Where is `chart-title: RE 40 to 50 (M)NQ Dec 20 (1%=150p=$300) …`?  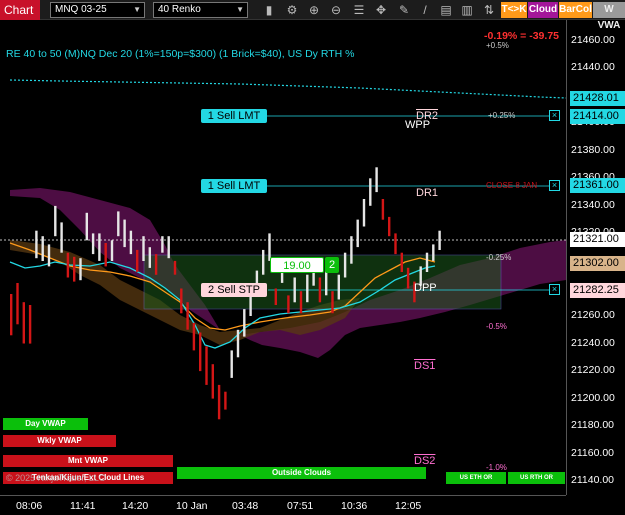
chart-title: RE 40 to 50 (M)NQ Dec 20 (1%=150p=$300) … is located at coordinates (180, 54).